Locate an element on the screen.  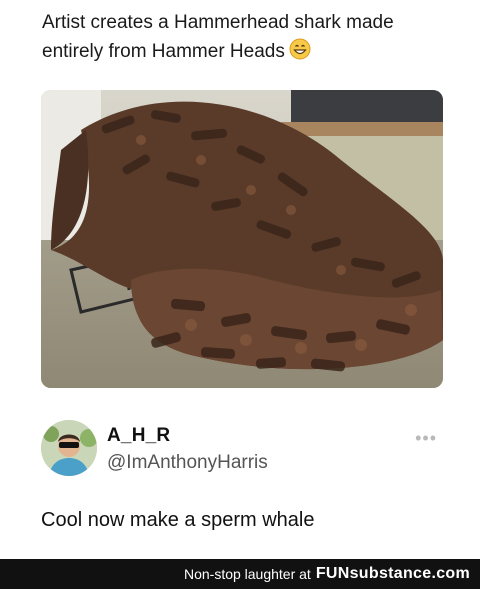
user-handle: @ImAnthonyHarris is located at coordinates (187, 463).